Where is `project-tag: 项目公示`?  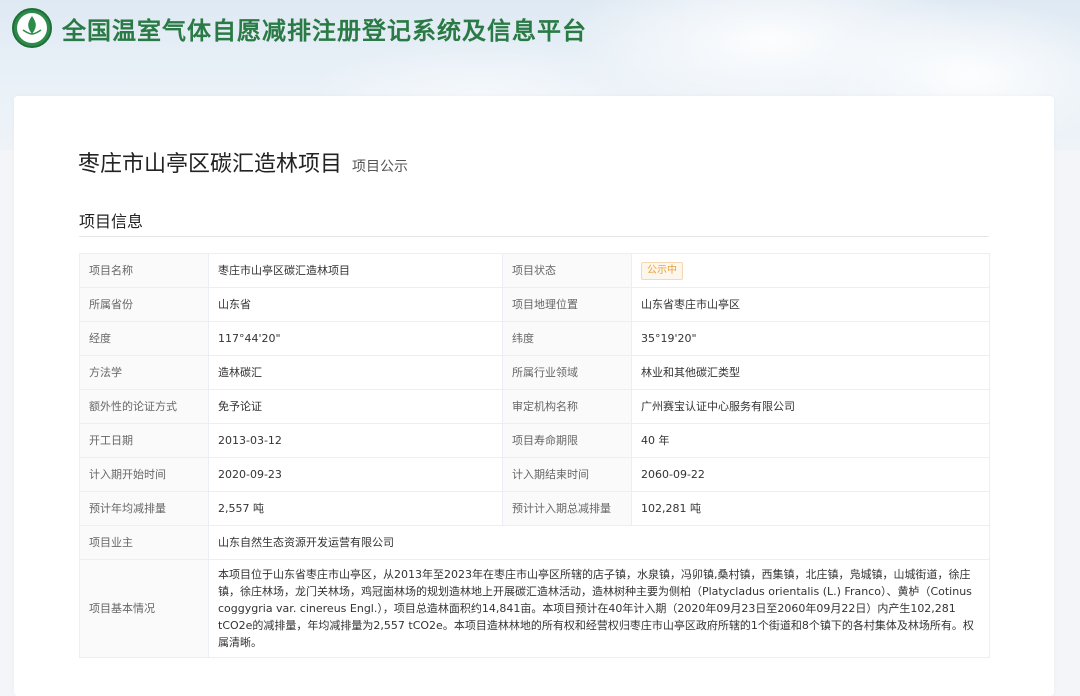
project-tag: 项目公示 is located at coordinates (380, 167).